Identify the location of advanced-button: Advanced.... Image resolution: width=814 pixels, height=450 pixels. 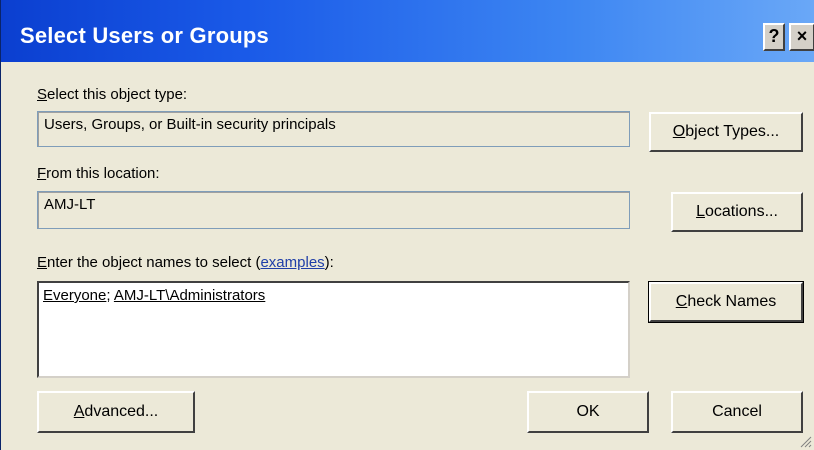
(116, 412).